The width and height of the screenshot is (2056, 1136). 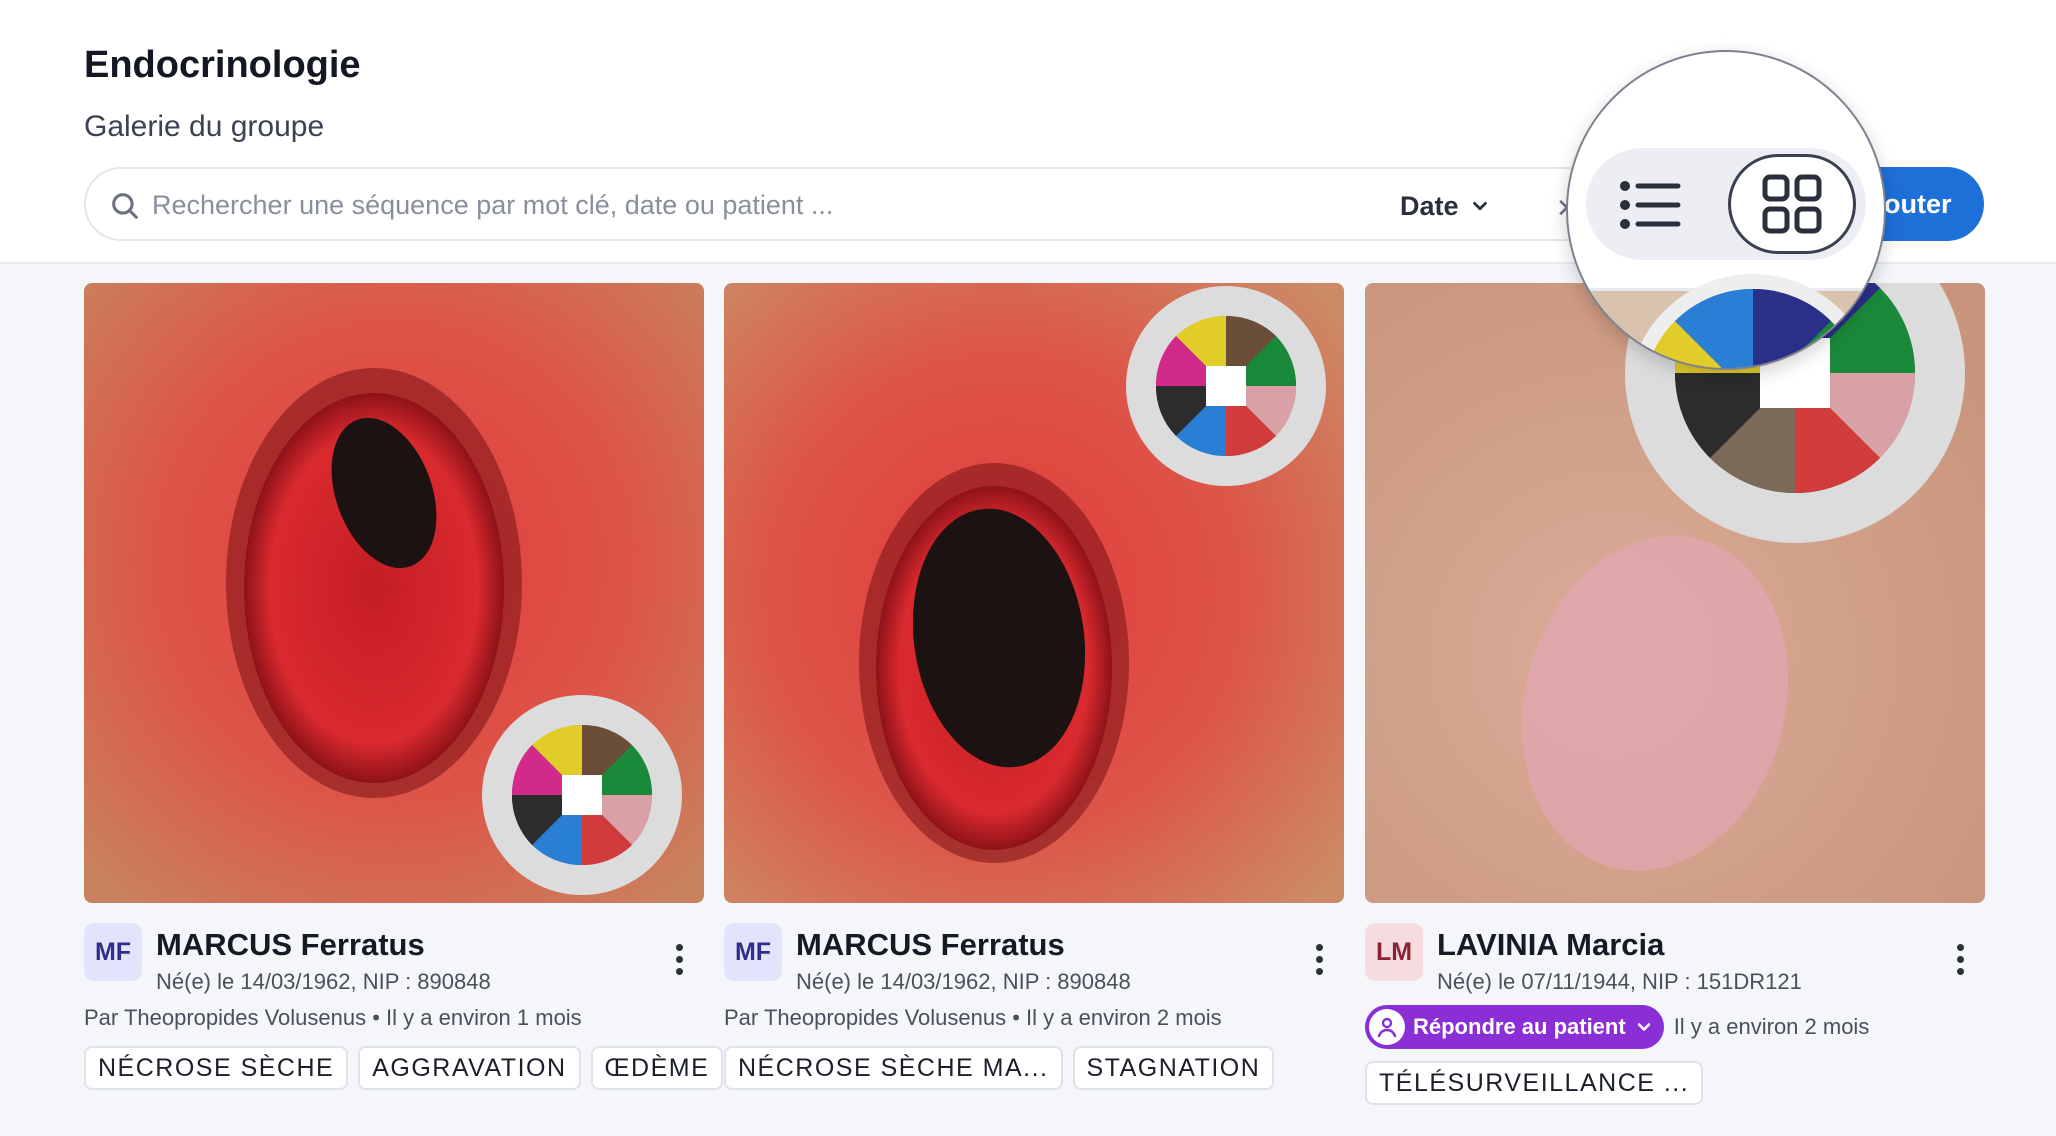 I want to click on grid-icon, so click(x=1792, y=204).